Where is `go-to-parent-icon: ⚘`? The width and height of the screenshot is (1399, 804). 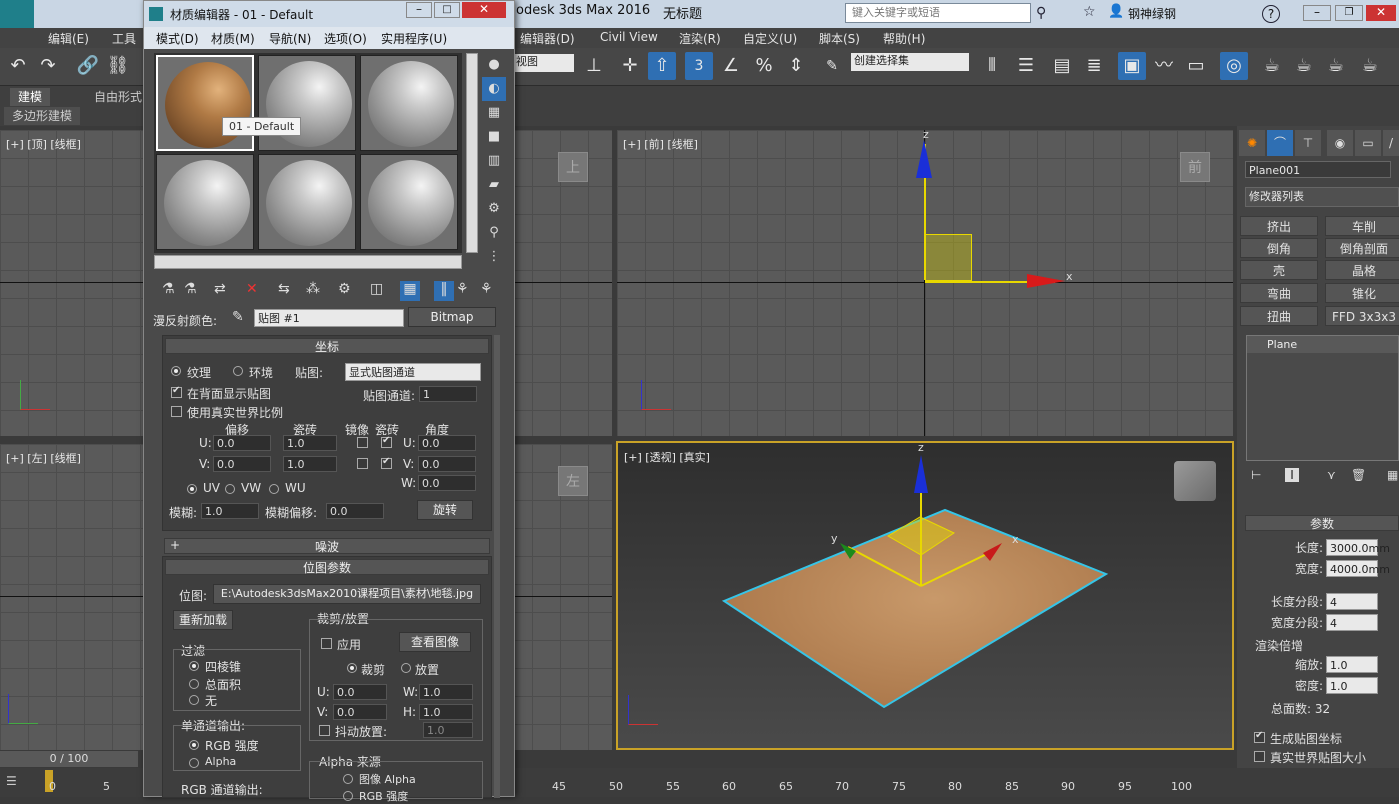
go-to-parent-icon: ⚘ is located at coordinates (462, 289).